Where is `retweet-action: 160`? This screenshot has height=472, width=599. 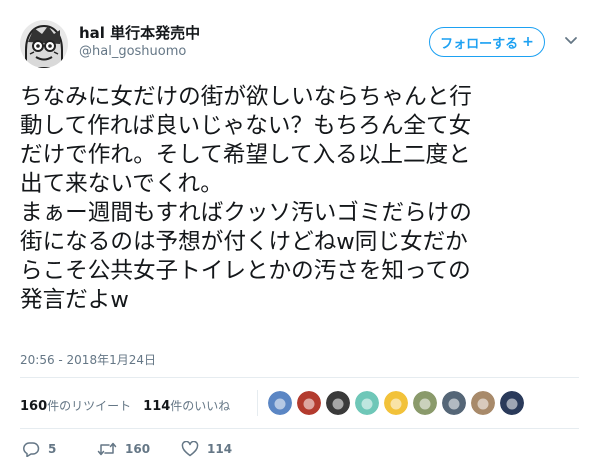
retweet-action: 160 is located at coordinates (139, 449).